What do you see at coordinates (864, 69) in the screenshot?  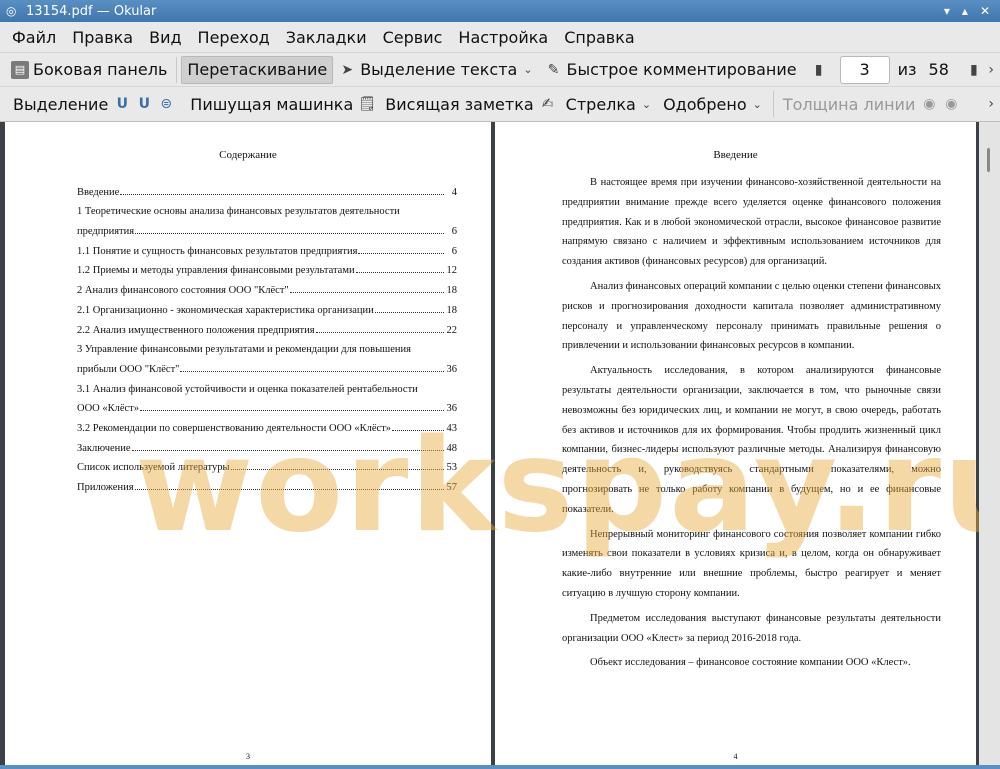 I see `page-number-input: 3` at bounding box center [864, 69].